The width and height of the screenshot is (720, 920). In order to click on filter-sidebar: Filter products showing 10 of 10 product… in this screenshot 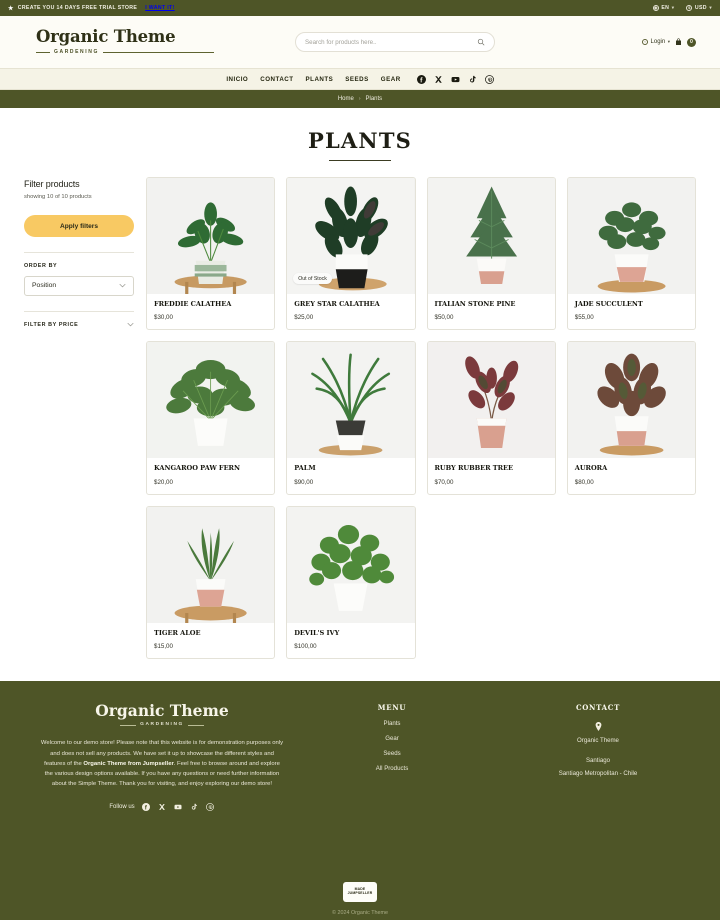, I will do `click(79, 417)`.